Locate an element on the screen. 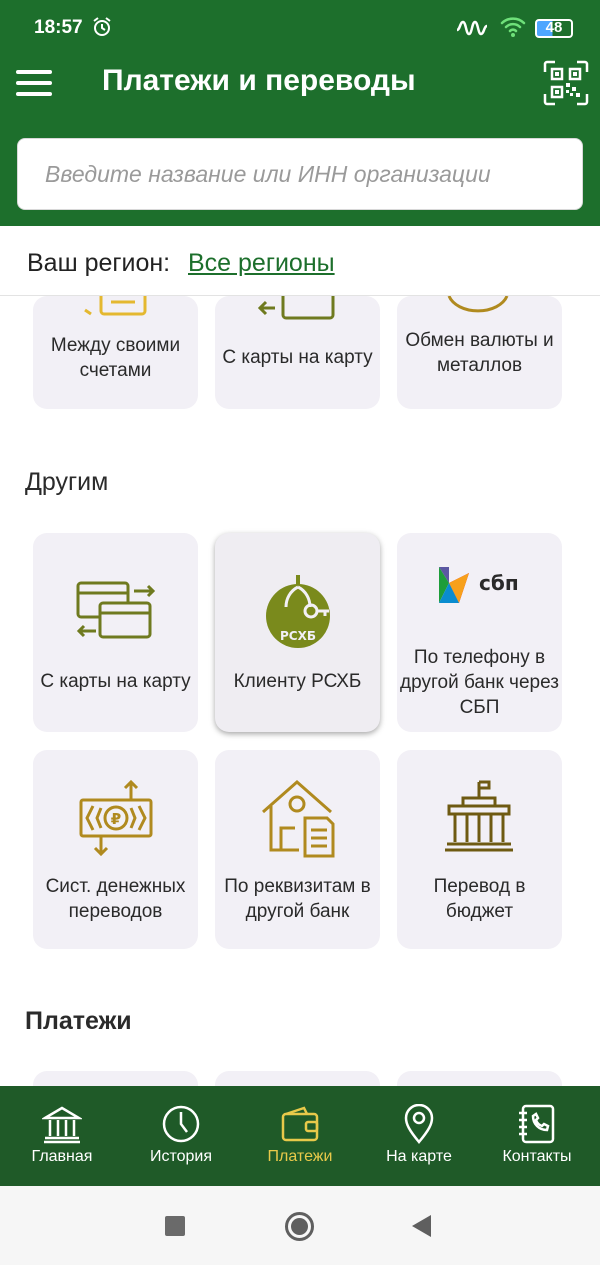 The width and height of the screenshot is (600, 1265). nav-item-home: Главная is located at coordinates (62, 1136).